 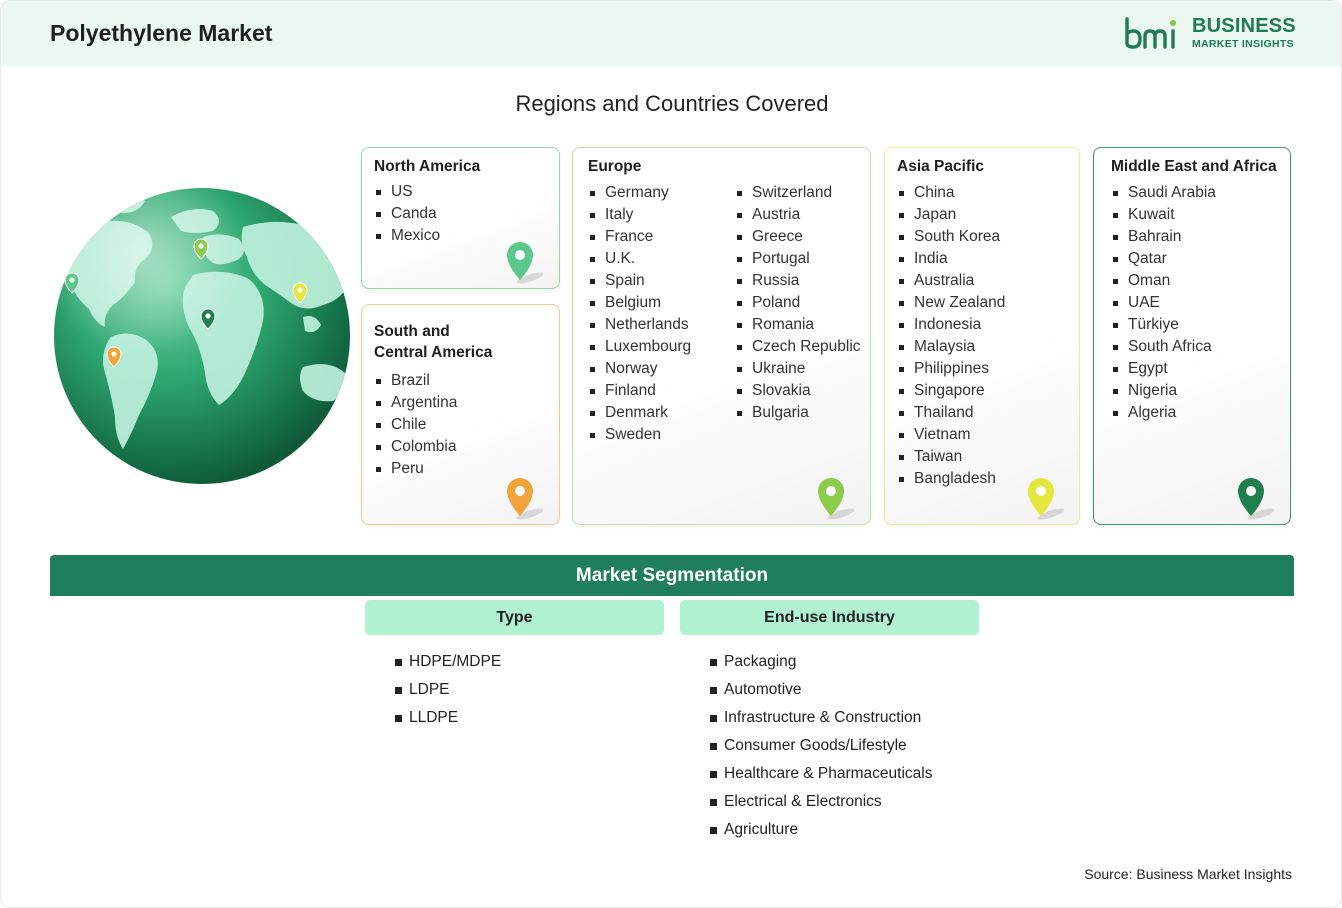 What do you see at coordinates (1164, 391) in the screenshot?
I see `list-item: Nigeria` at bounding box center [1164, 391].